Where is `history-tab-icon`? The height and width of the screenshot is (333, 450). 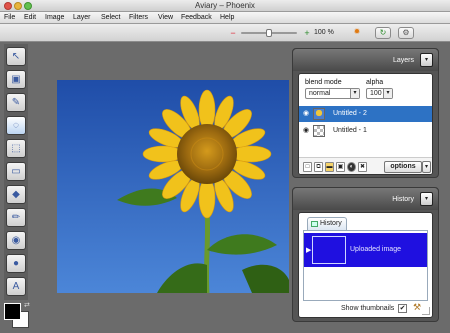
history-tab-icon is located at coordinates (314, 224).